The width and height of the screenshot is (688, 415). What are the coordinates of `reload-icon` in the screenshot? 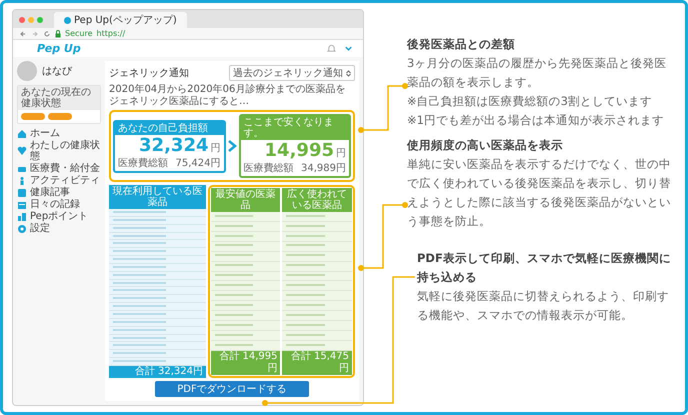 It's located at (47, 34).